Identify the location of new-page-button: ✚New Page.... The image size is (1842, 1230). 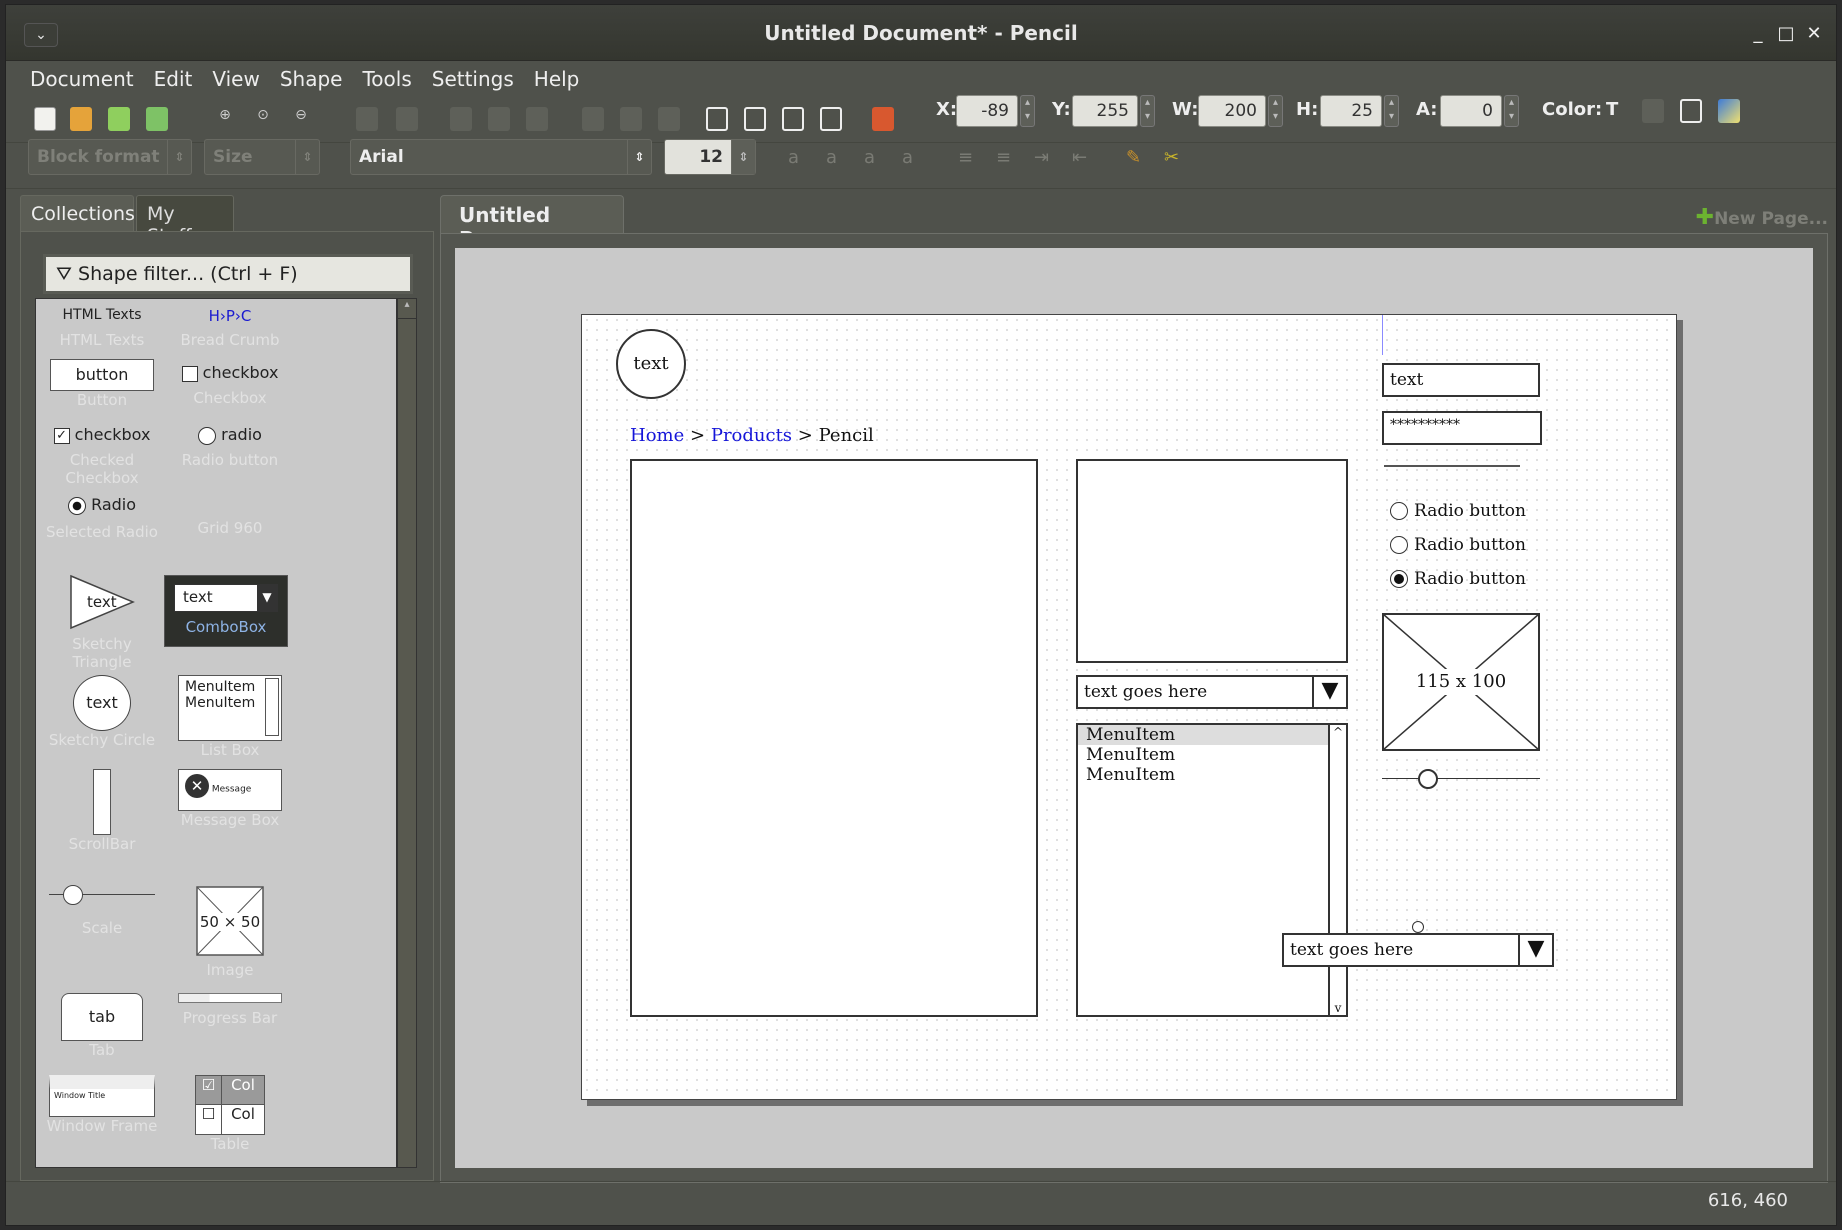
(1762, 217).